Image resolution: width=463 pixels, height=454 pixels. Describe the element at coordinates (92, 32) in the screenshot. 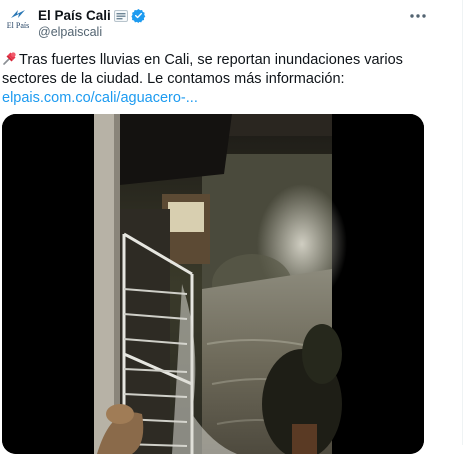

I see `user-handle: @elpaiscali` at that location.